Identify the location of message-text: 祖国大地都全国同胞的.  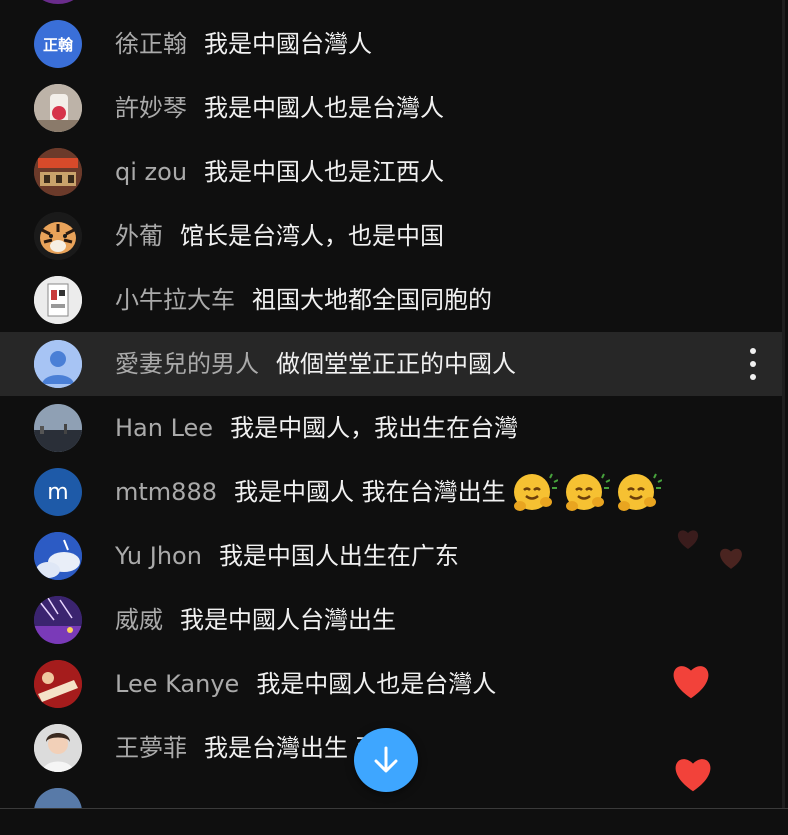
(372, 300).